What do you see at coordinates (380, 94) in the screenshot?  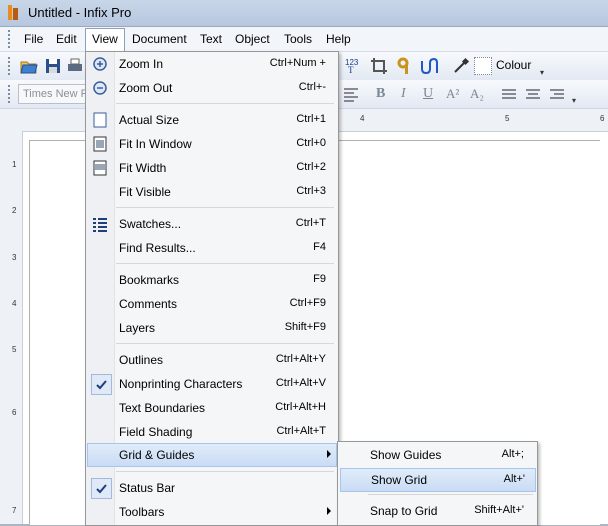 I see `bold-button: B` at bounding box center [380, 94].